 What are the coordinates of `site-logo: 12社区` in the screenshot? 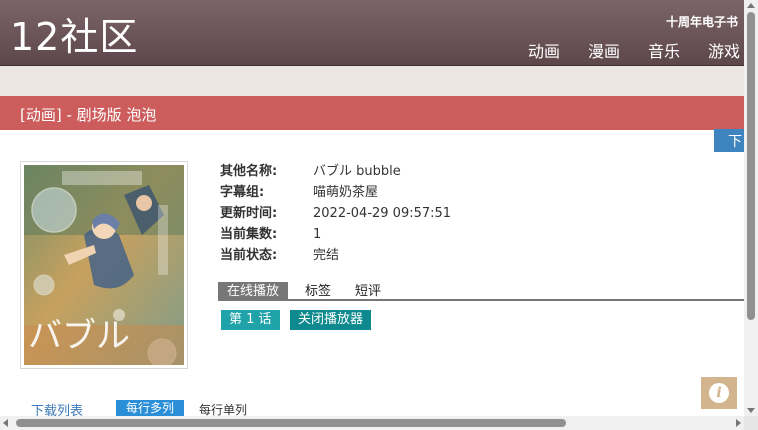 It's located at (74, 37).